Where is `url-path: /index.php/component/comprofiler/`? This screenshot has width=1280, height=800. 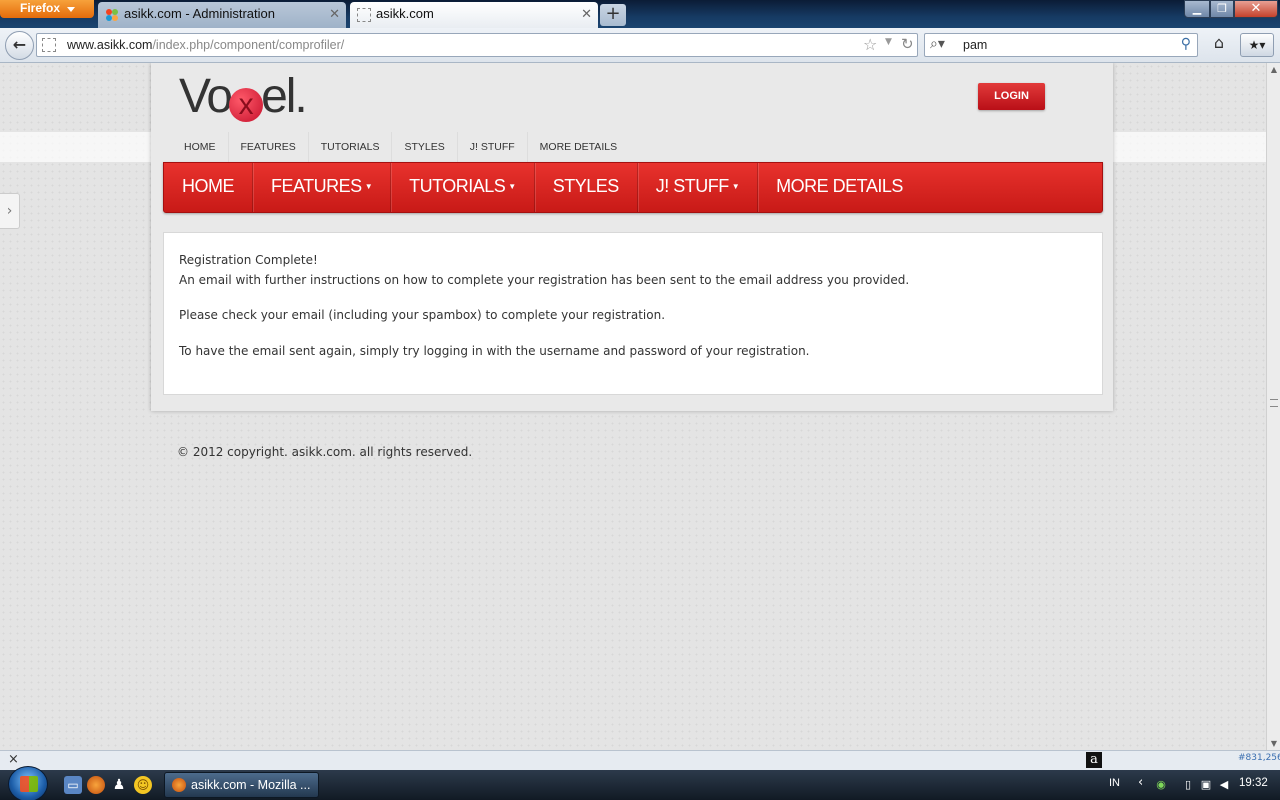
url-path: /index.php/component/comprofiler/ is located at coordinates (248, 45).